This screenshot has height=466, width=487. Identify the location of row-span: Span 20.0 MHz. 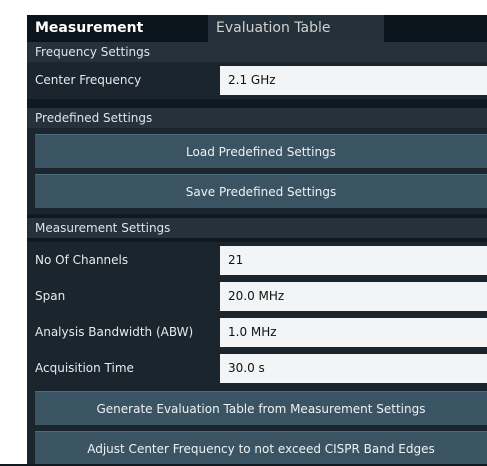
(257, 296).